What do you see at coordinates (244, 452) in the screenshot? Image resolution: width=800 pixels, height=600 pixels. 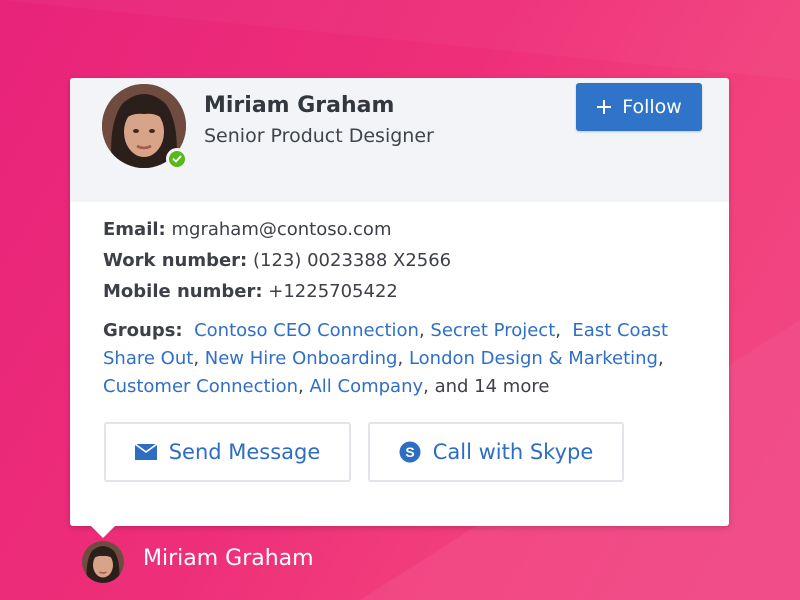 I see `send-message-label: Send Message` at bounding box center [244, 452].